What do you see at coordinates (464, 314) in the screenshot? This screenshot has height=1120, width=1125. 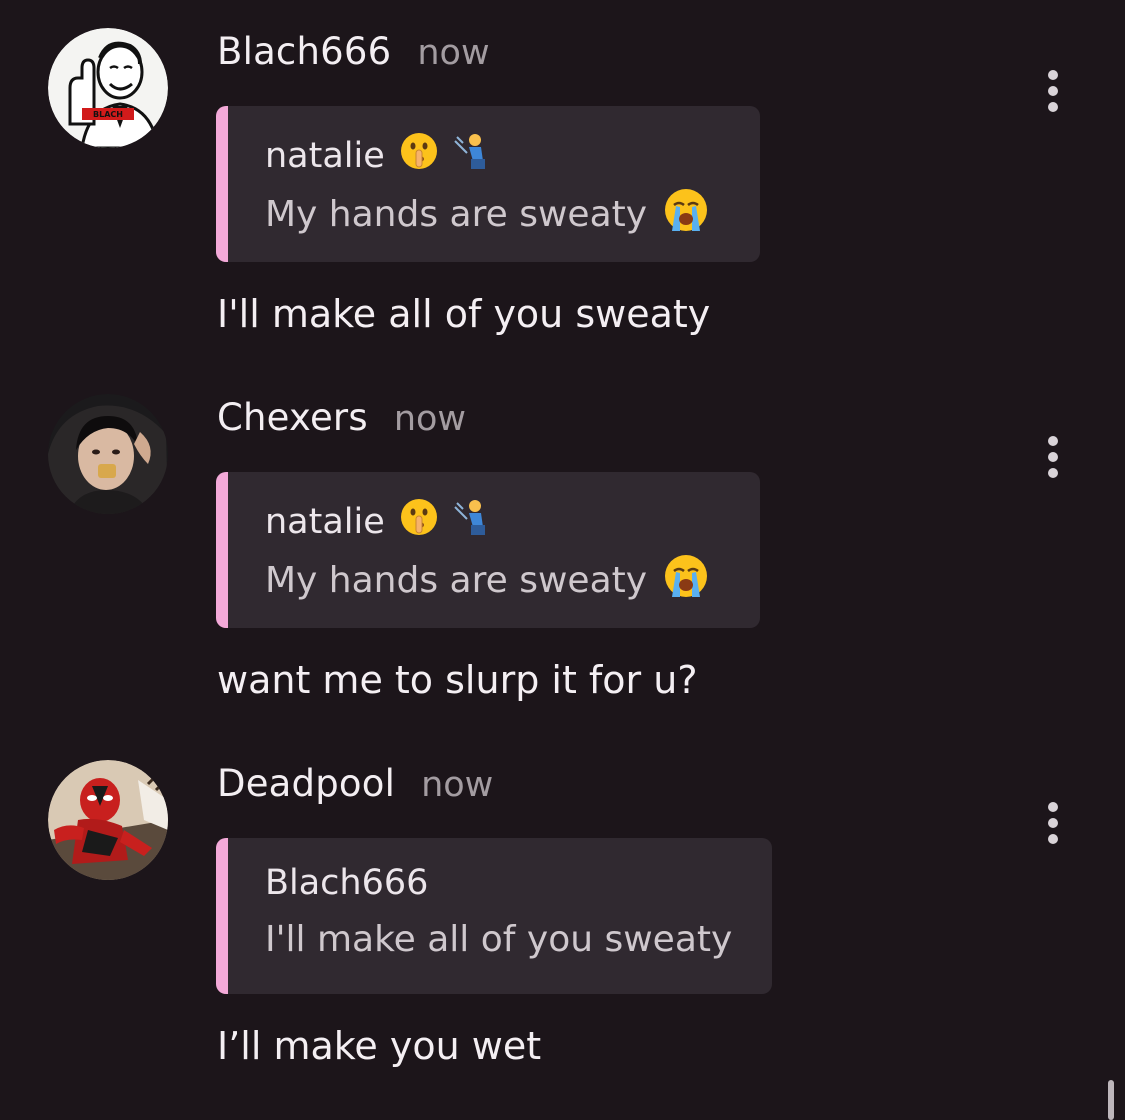 I see `message-body: I'll make all of you sweaty` at bounding box center [464, 314].